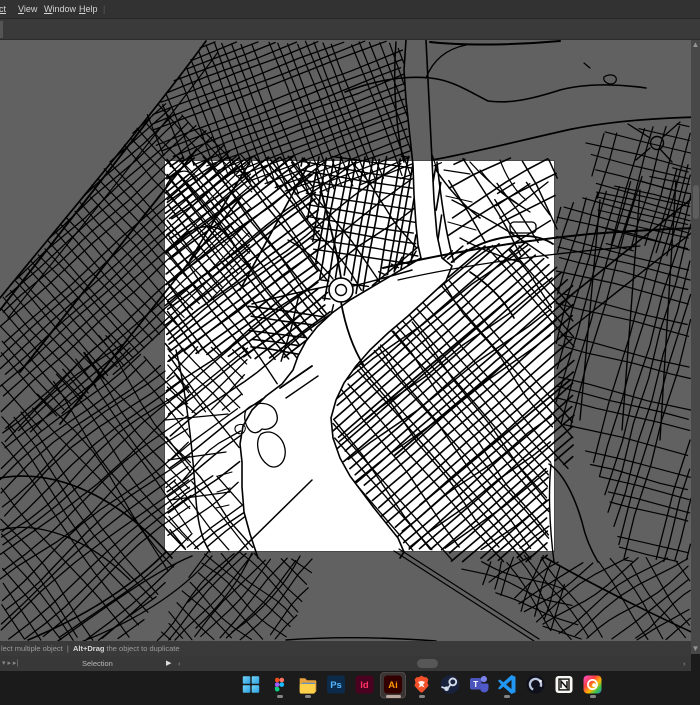 The height and width of the screenshot is (705, 700). Describe the element at coordinates (364, 685) in the screenshot. I see `svg-text: Id` at that location.